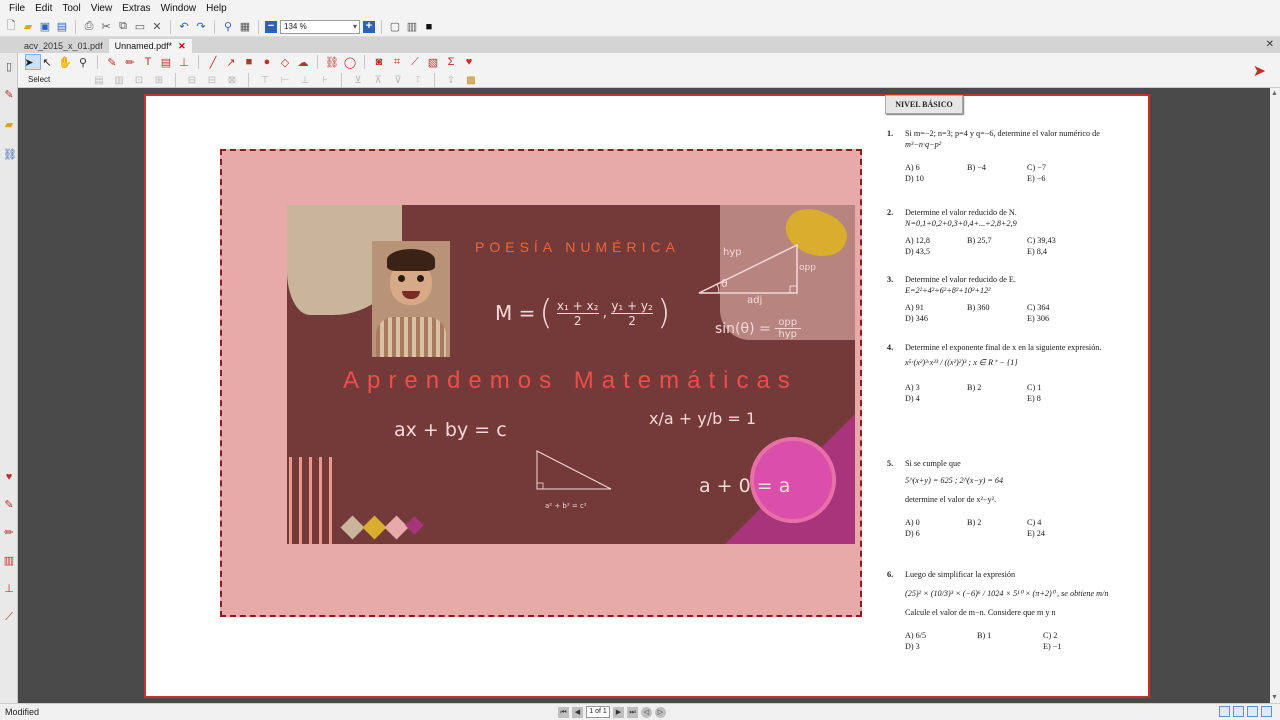 This screenshot has width=1280, height=720. Describe the element at coordinates (228, 27) in the screenshot. I see `find-icon: ⚲` at that location.